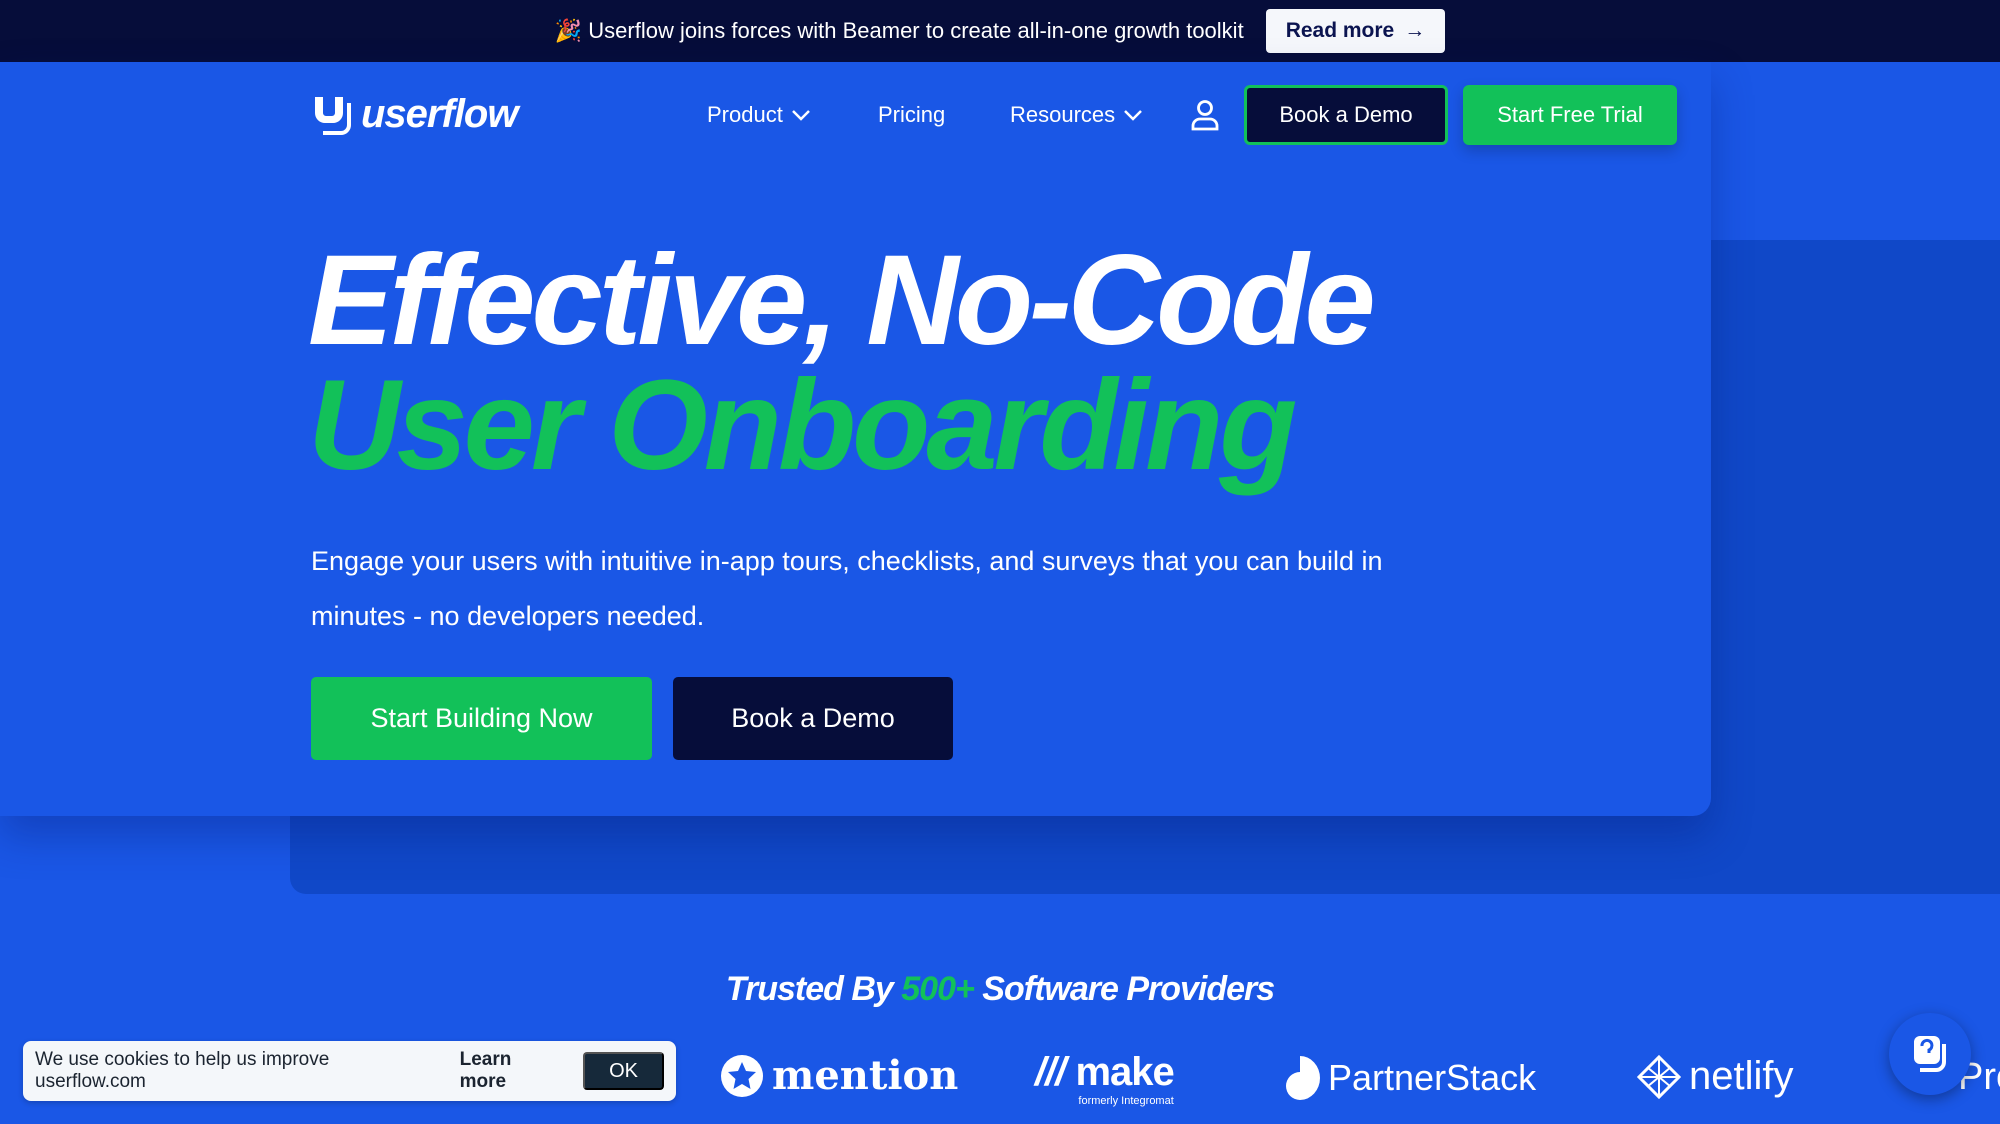  What do you see at coordinates (865, 1075) in the screenshot?
I see `logo-mention-text: mention` at bounding box center [865, 1075].